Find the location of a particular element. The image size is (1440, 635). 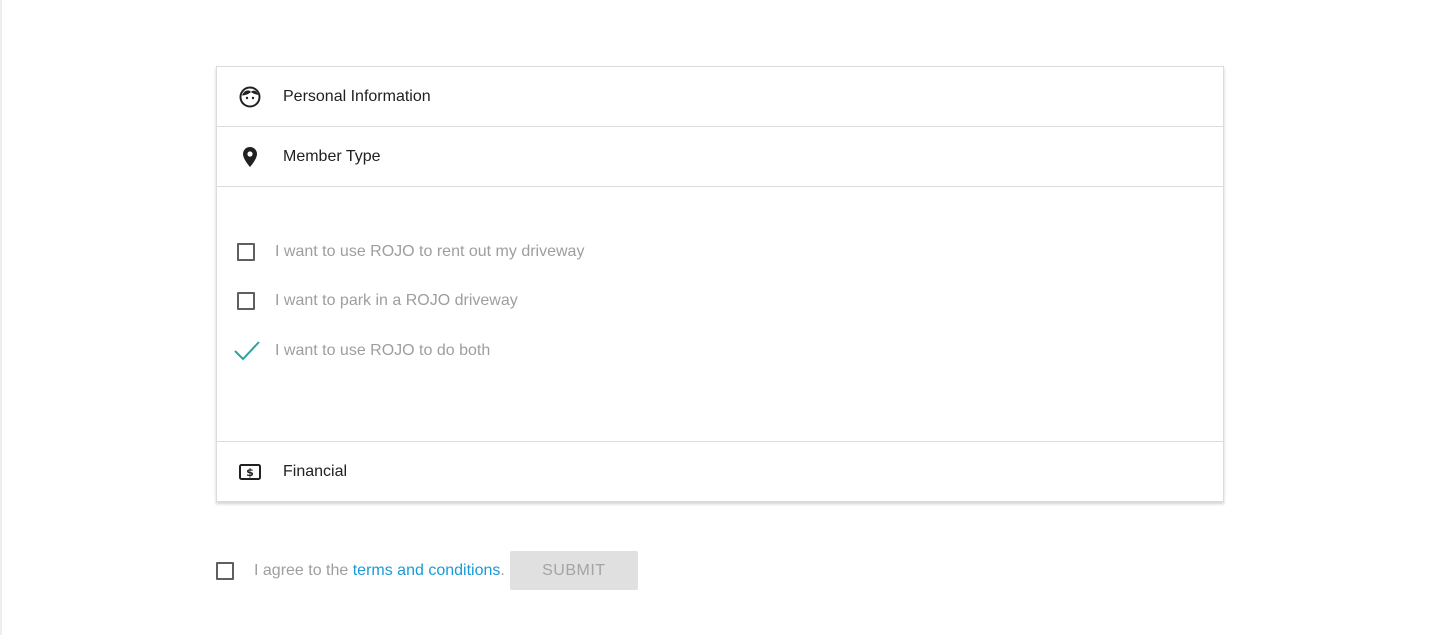

page-left-edge is located at coordinates (1, 317).